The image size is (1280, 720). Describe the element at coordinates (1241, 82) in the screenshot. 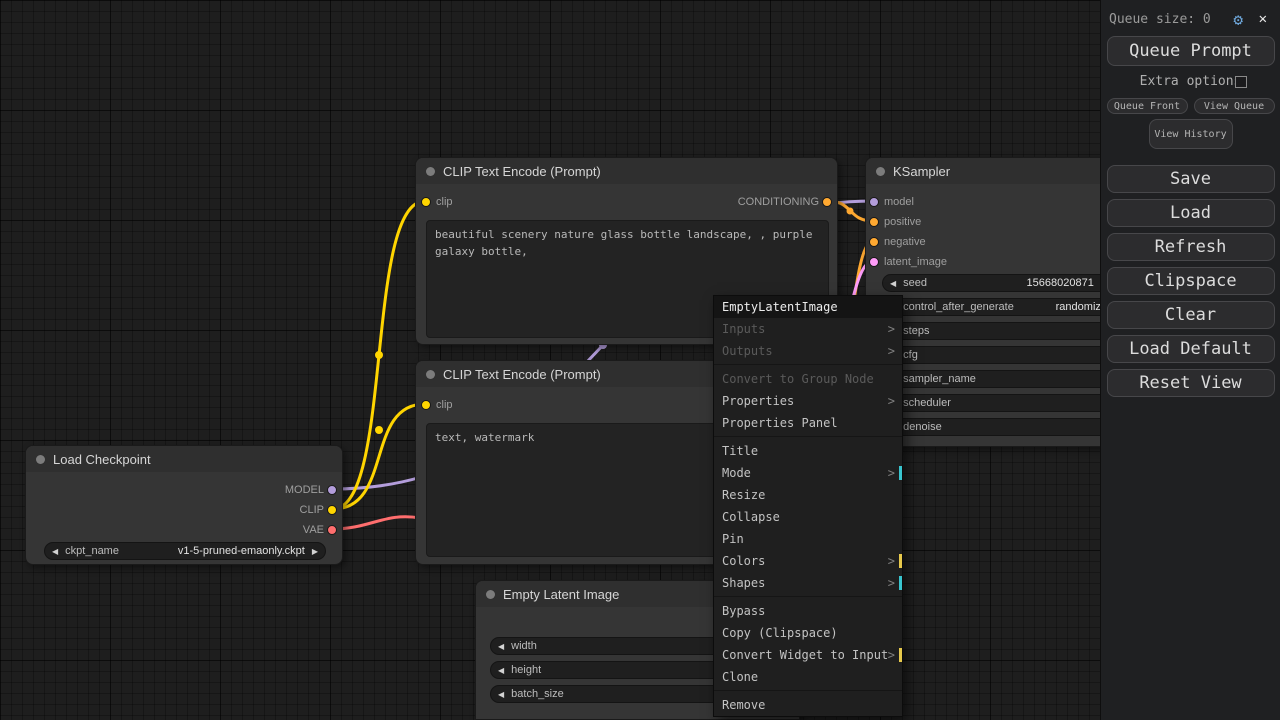

I see `extra-options-checkbox` at that location.